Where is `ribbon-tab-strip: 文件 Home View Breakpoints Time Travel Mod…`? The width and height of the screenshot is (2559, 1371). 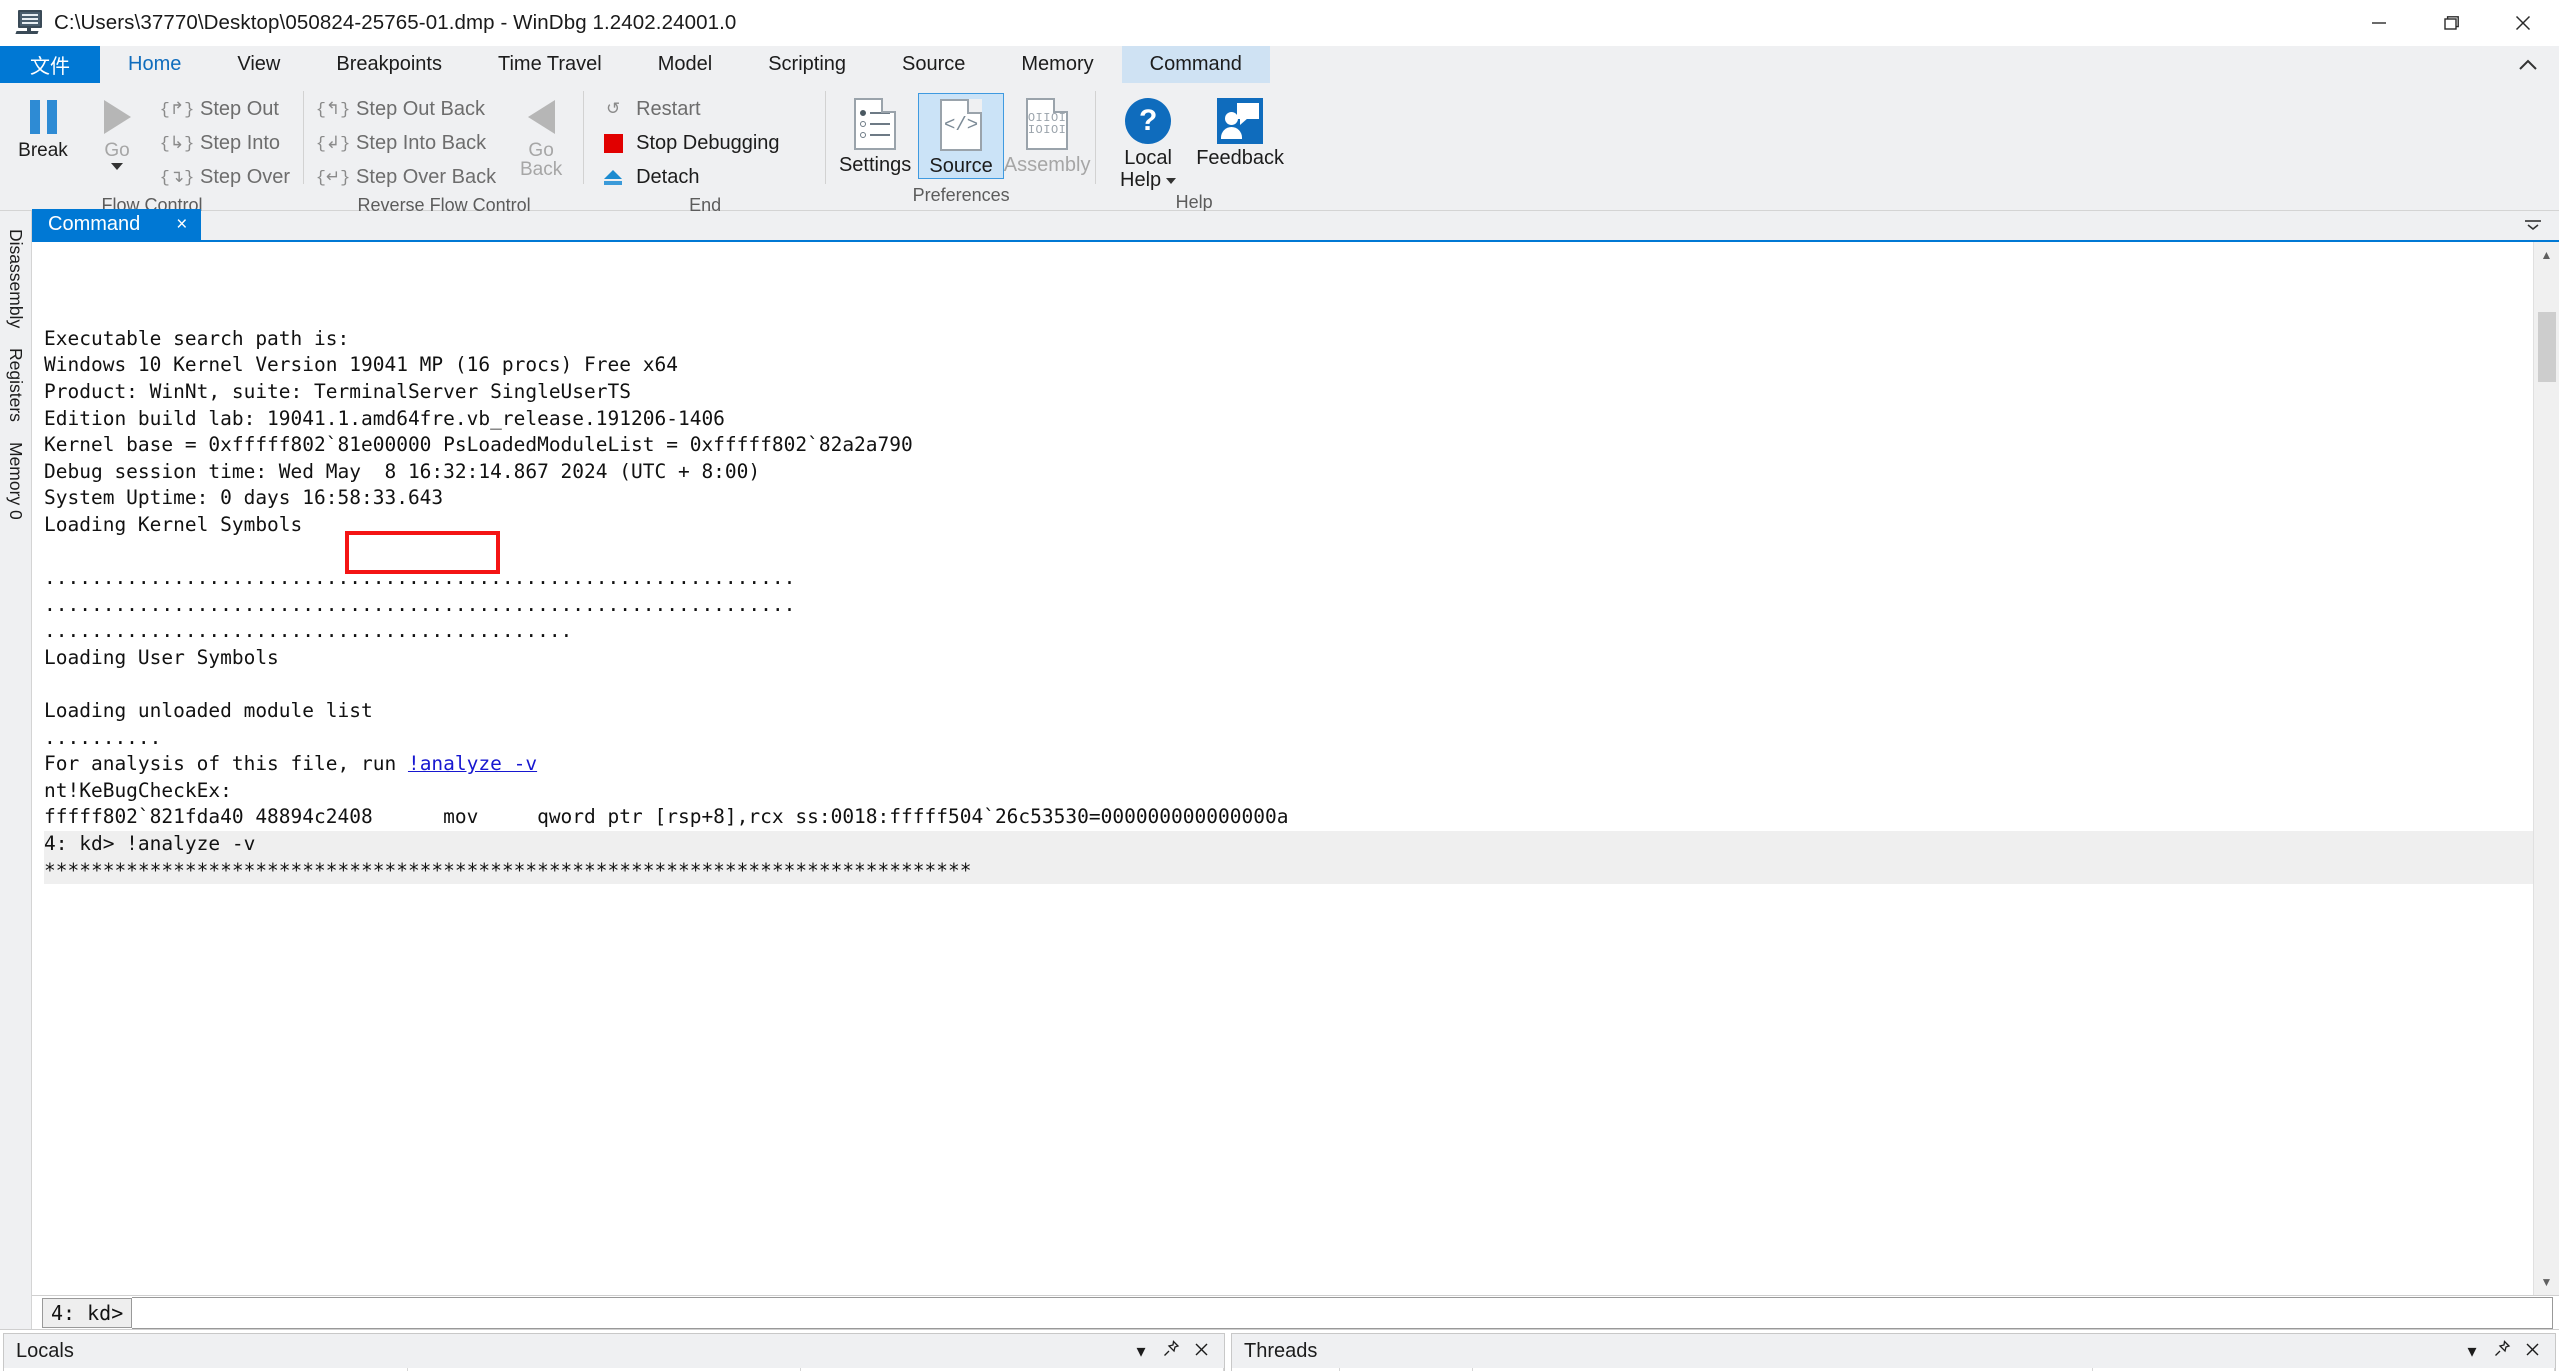
ribbon-tab-strip: 文件 Home View Breakpoints Time Travel Mod… is located at coordinates (1279, 64).